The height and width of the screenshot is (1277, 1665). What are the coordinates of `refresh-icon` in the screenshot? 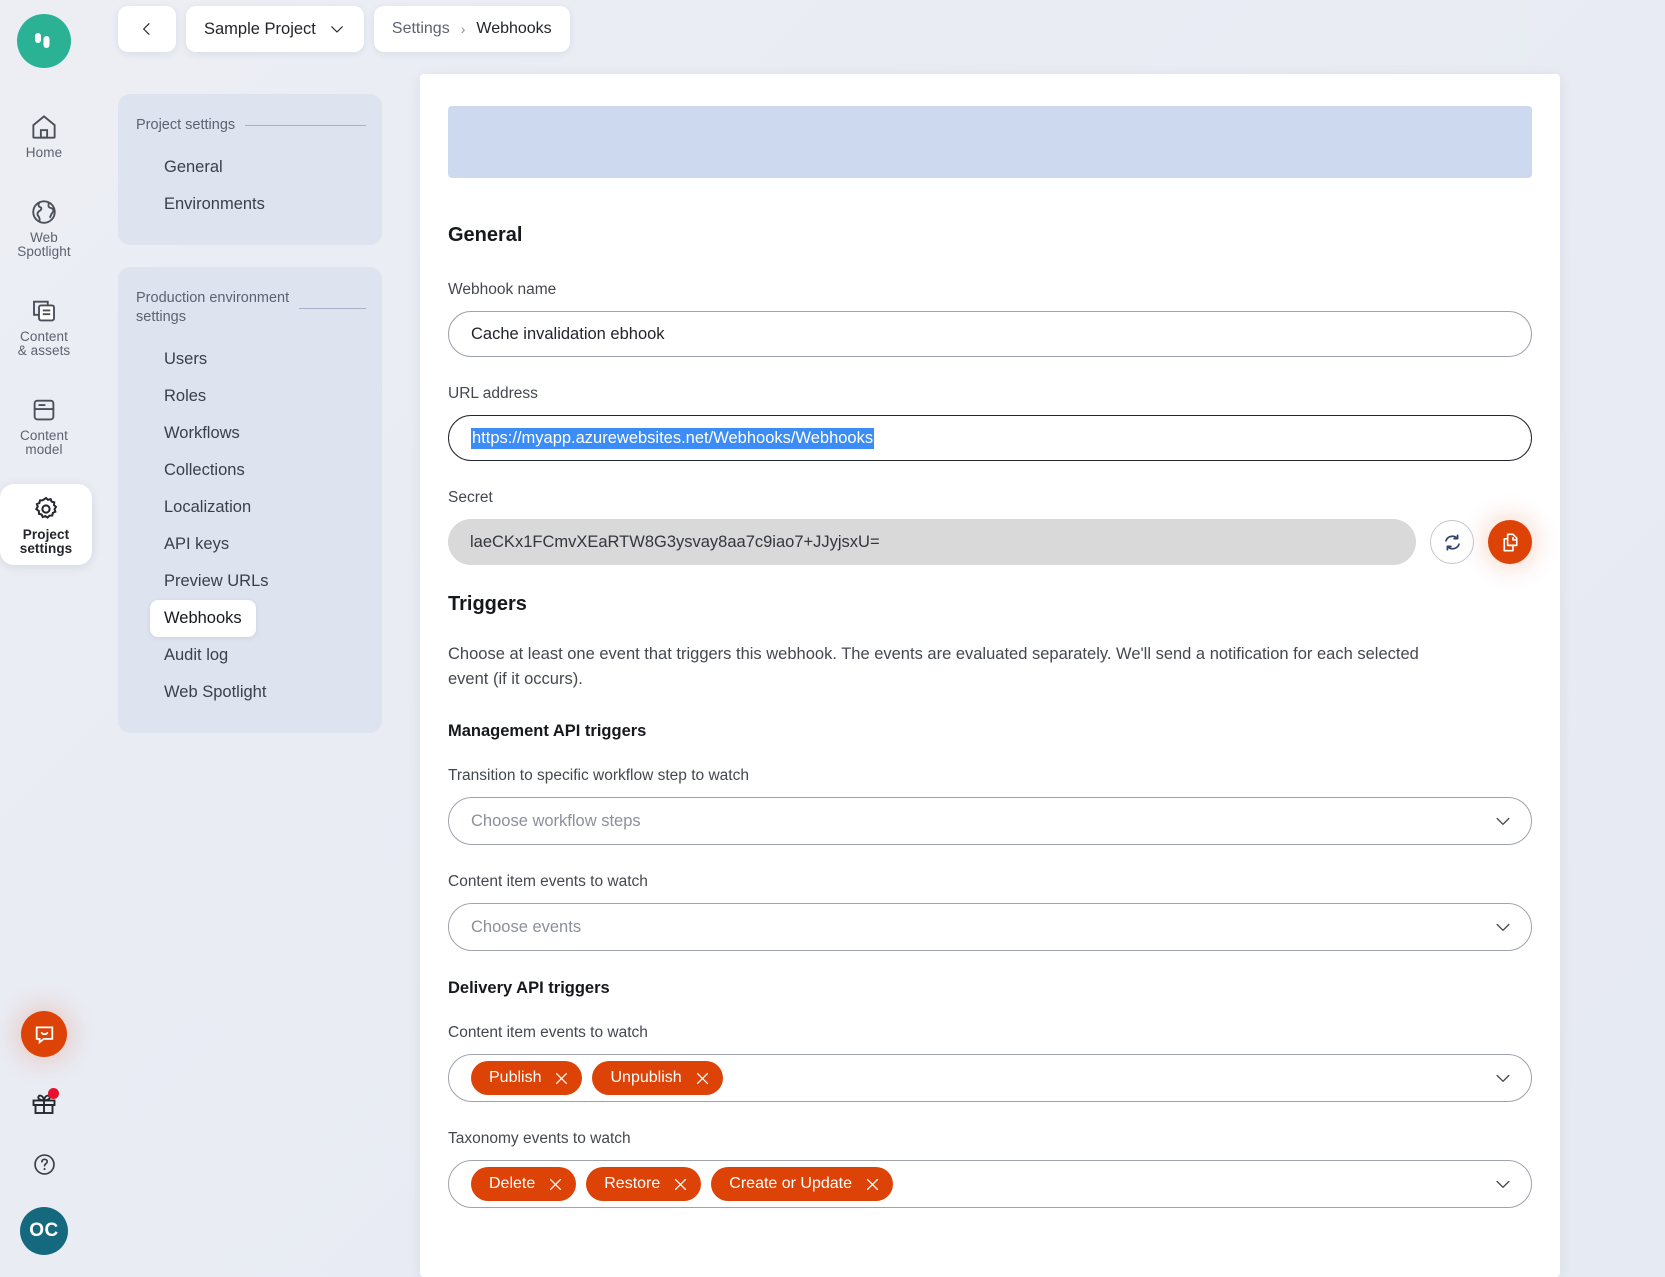 It's located at (1452, 542).